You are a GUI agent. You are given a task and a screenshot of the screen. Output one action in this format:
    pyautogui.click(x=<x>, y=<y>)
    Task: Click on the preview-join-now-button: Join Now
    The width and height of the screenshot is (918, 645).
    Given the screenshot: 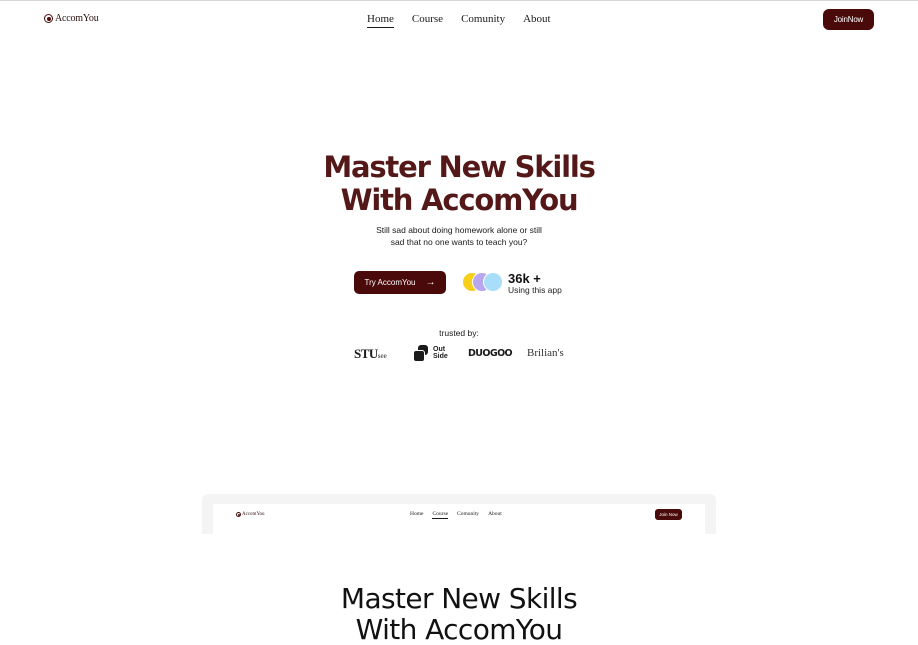 What is the action you would take?
    pyautogui.click(x=668, y=514)
    